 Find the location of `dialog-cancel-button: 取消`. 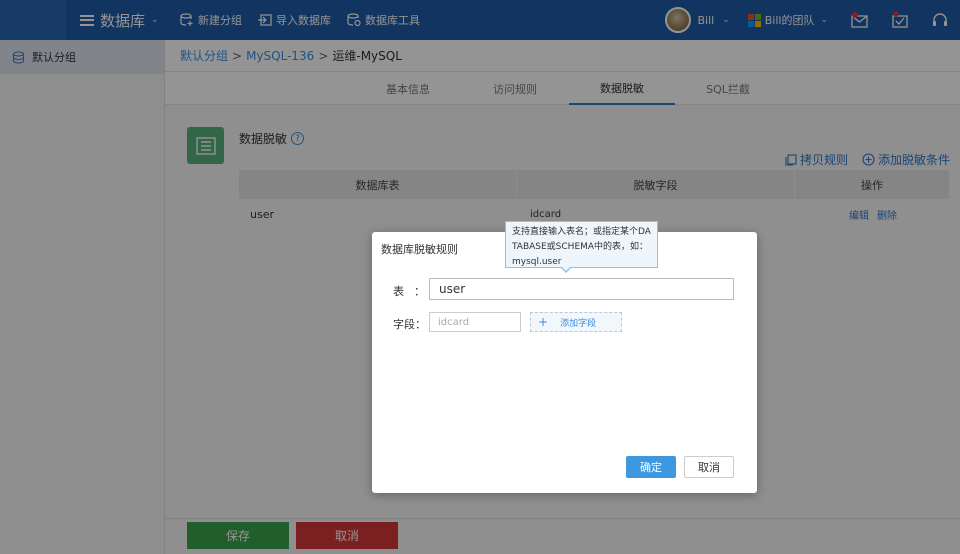

dialog-cancel-button: 取消 is located at coordinates (709, 467).